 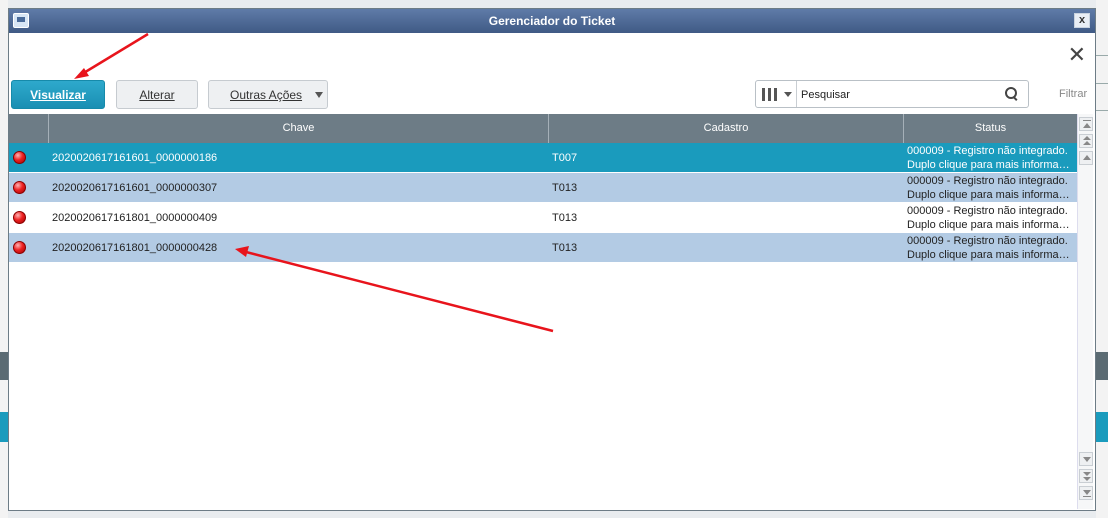 What do you see at coordinates (1086, 158) in the screenshot?
I see `scroll-up-button` at bounding box center [1086, 158].